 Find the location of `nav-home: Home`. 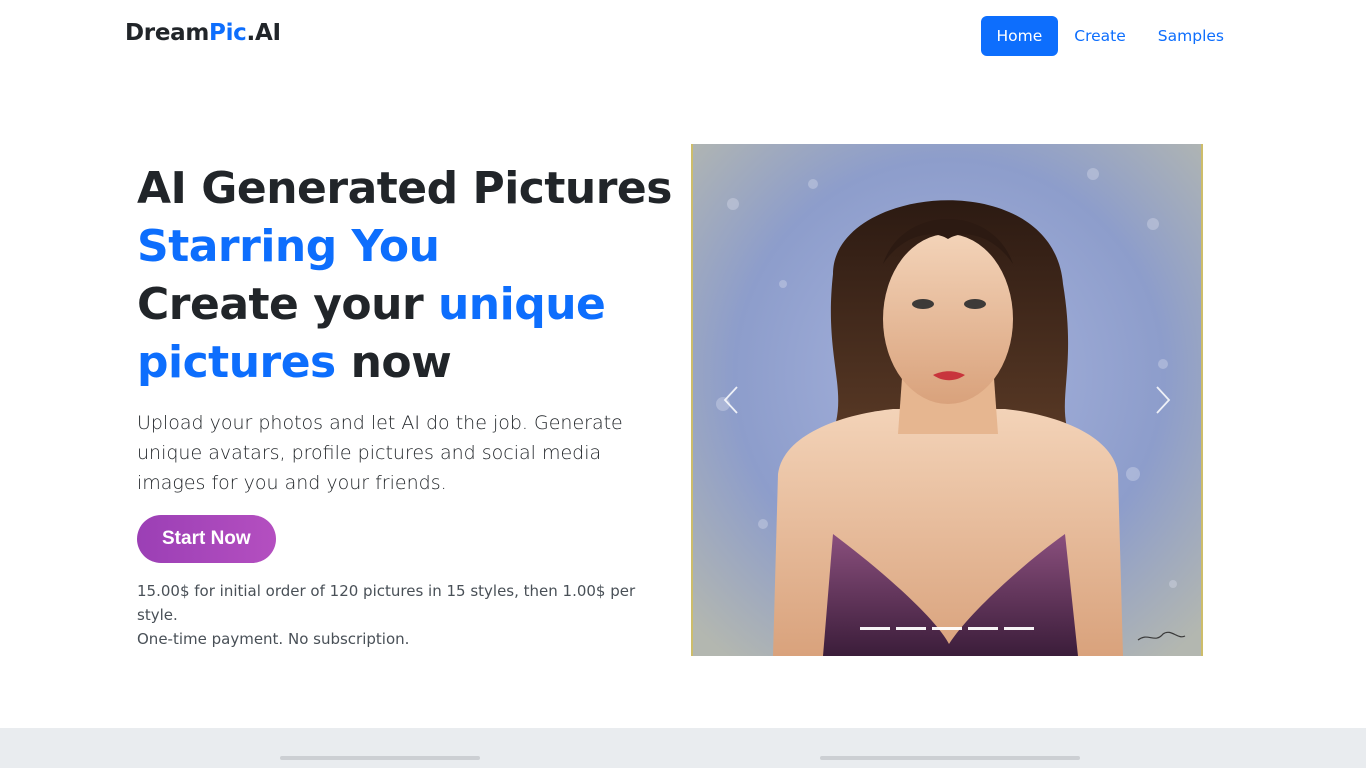

nav-home: Home is located at coordinates (1019, 36).